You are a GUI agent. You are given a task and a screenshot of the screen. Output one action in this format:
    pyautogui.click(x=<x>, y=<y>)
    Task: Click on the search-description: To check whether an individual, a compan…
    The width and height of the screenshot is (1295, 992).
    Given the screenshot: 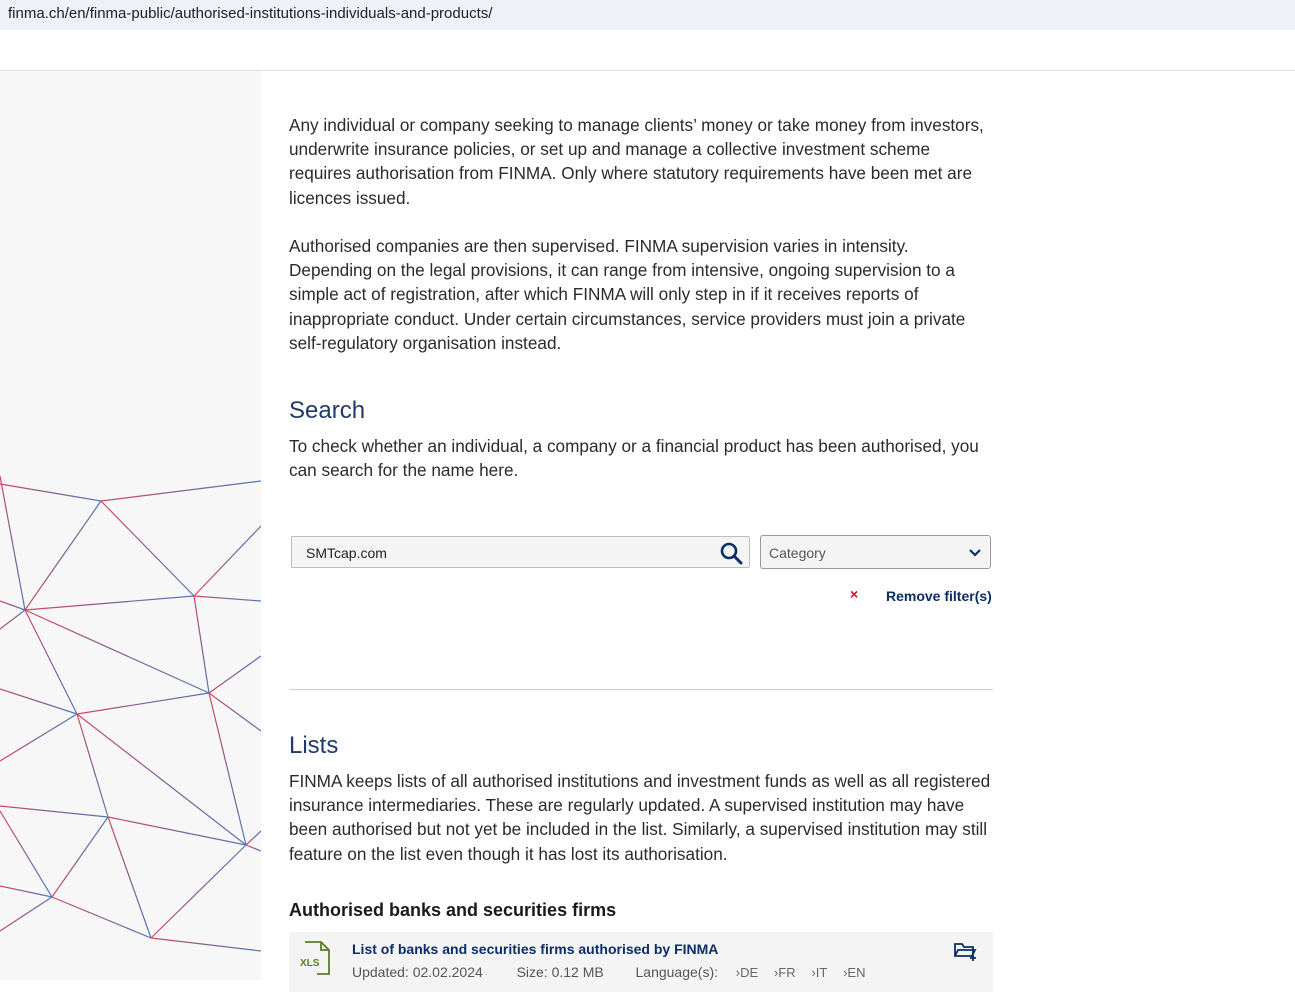 What is the action you would take?
    pyautogui.click(x=634, y=458)
    